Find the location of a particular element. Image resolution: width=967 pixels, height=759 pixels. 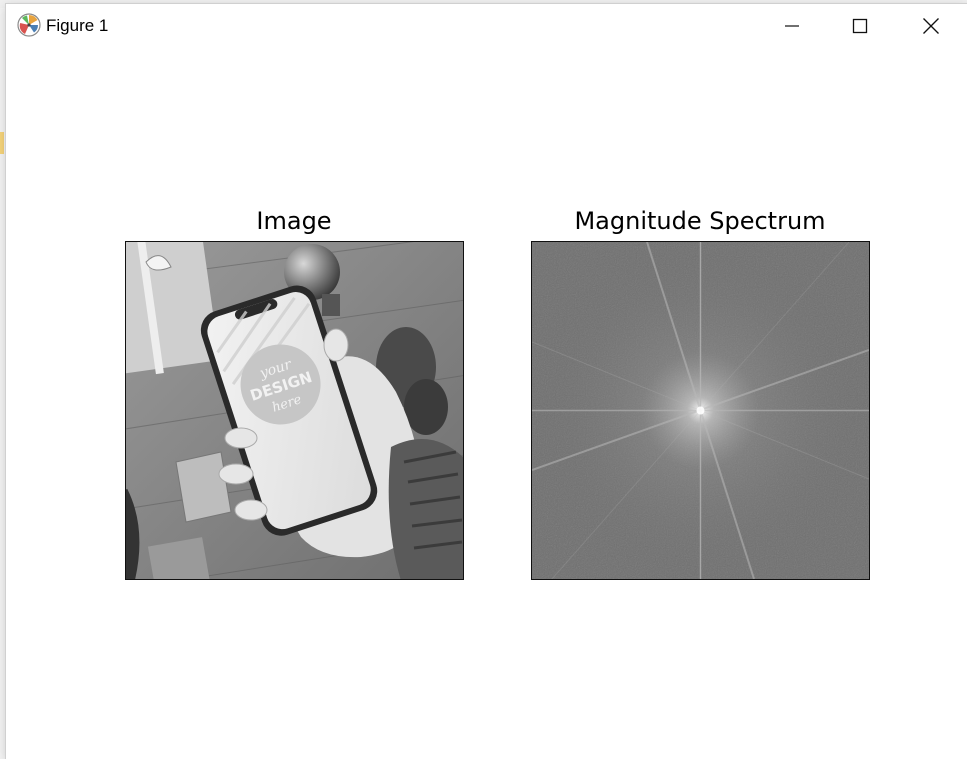

close-icon is located at coordinates (931, 25).